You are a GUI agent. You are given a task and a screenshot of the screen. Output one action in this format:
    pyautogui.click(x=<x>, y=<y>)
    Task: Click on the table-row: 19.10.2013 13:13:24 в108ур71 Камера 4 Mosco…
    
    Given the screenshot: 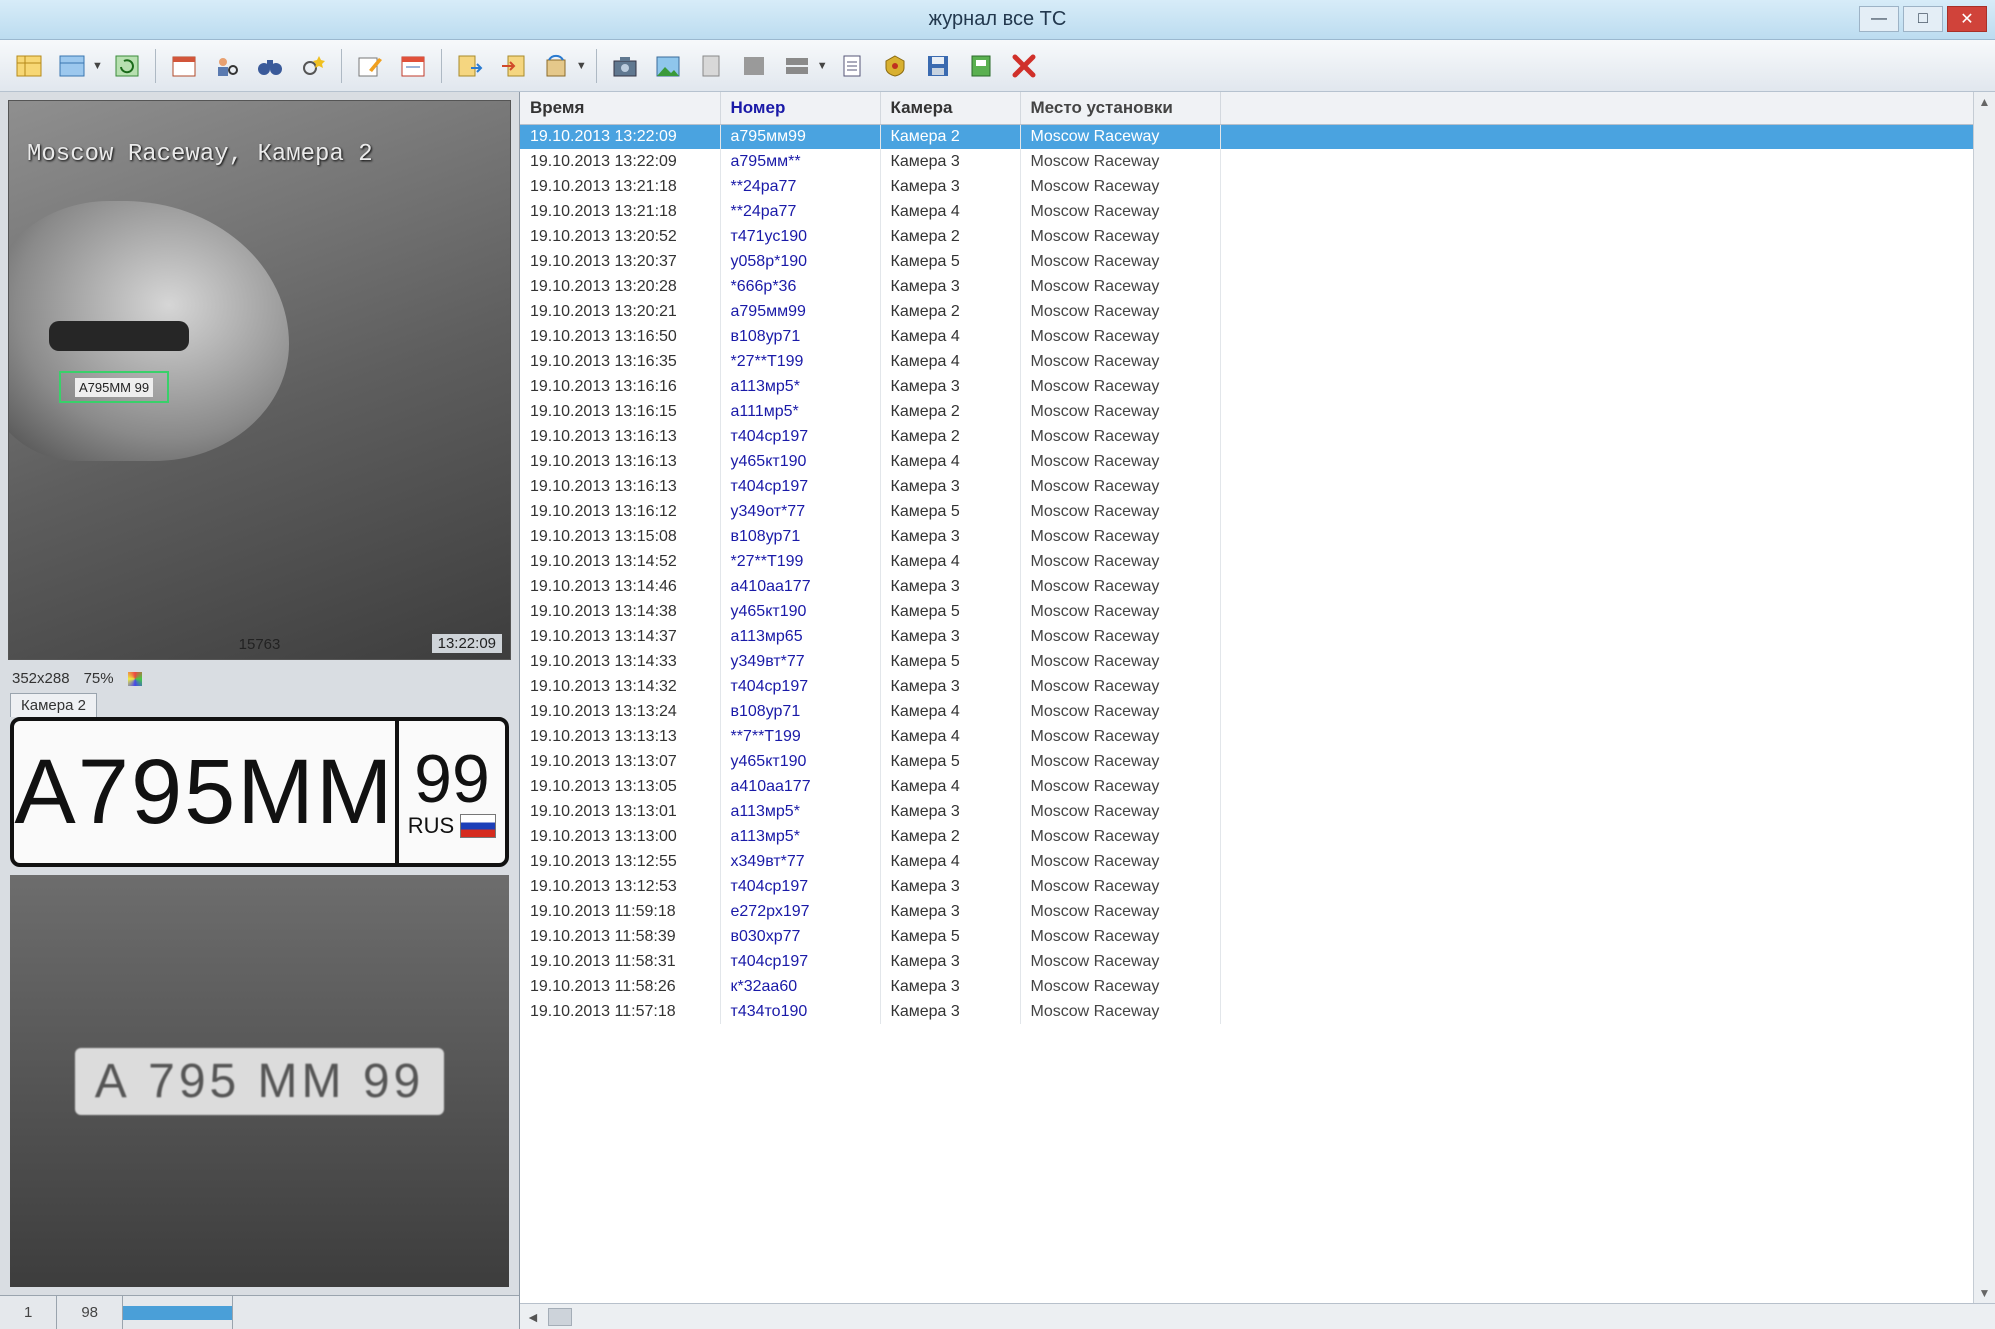 What is the action you would take?
    pyautogui.click(x=1257, y=711)
    